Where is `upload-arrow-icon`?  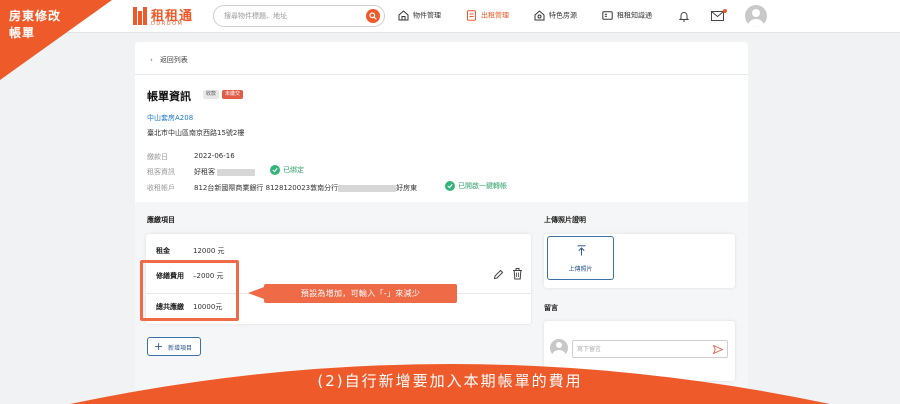
upload-arrow-icon is located at coordinates (581, 250).